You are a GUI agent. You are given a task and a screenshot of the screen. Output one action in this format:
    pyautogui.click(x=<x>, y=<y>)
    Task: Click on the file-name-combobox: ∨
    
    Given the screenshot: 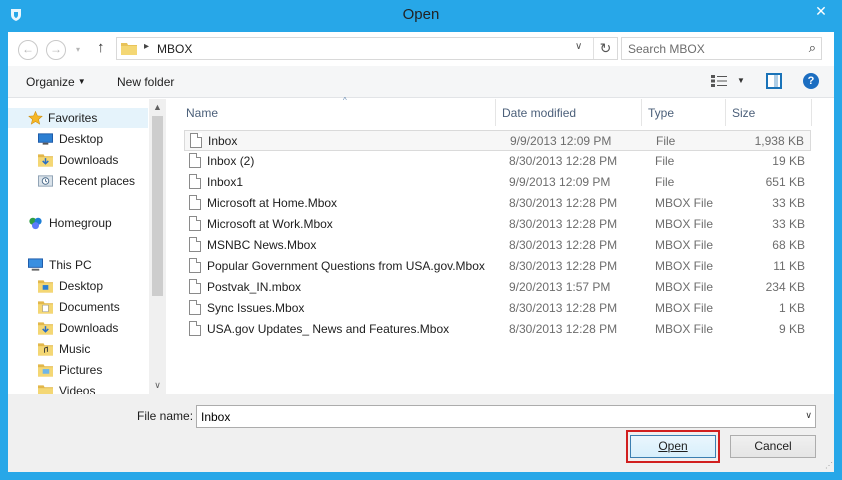 What is the action you would take?
    pyautogui.click(x=506, y=416)
    